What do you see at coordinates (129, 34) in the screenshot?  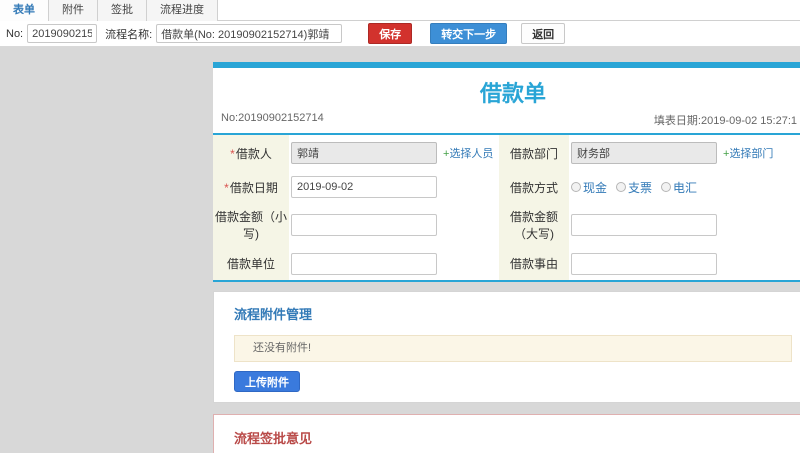 I see `process-name-label: 流程名称:` at bounding box center [129, 34].